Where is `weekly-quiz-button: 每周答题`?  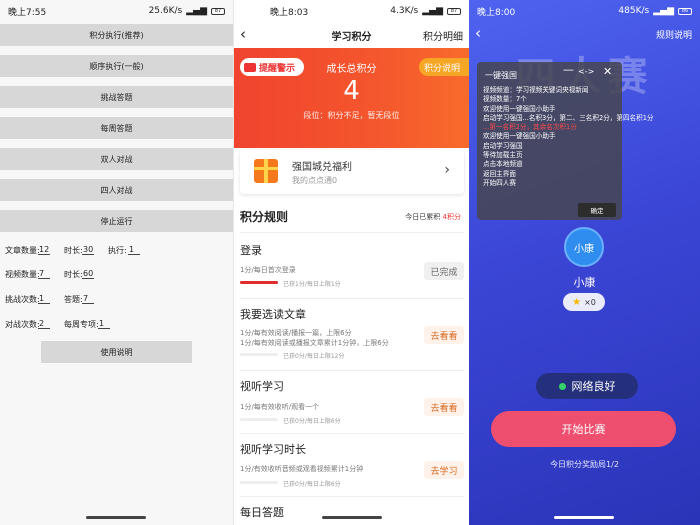
weekly-quiz-button: 每周答题 is located at coordinates (116, 128).